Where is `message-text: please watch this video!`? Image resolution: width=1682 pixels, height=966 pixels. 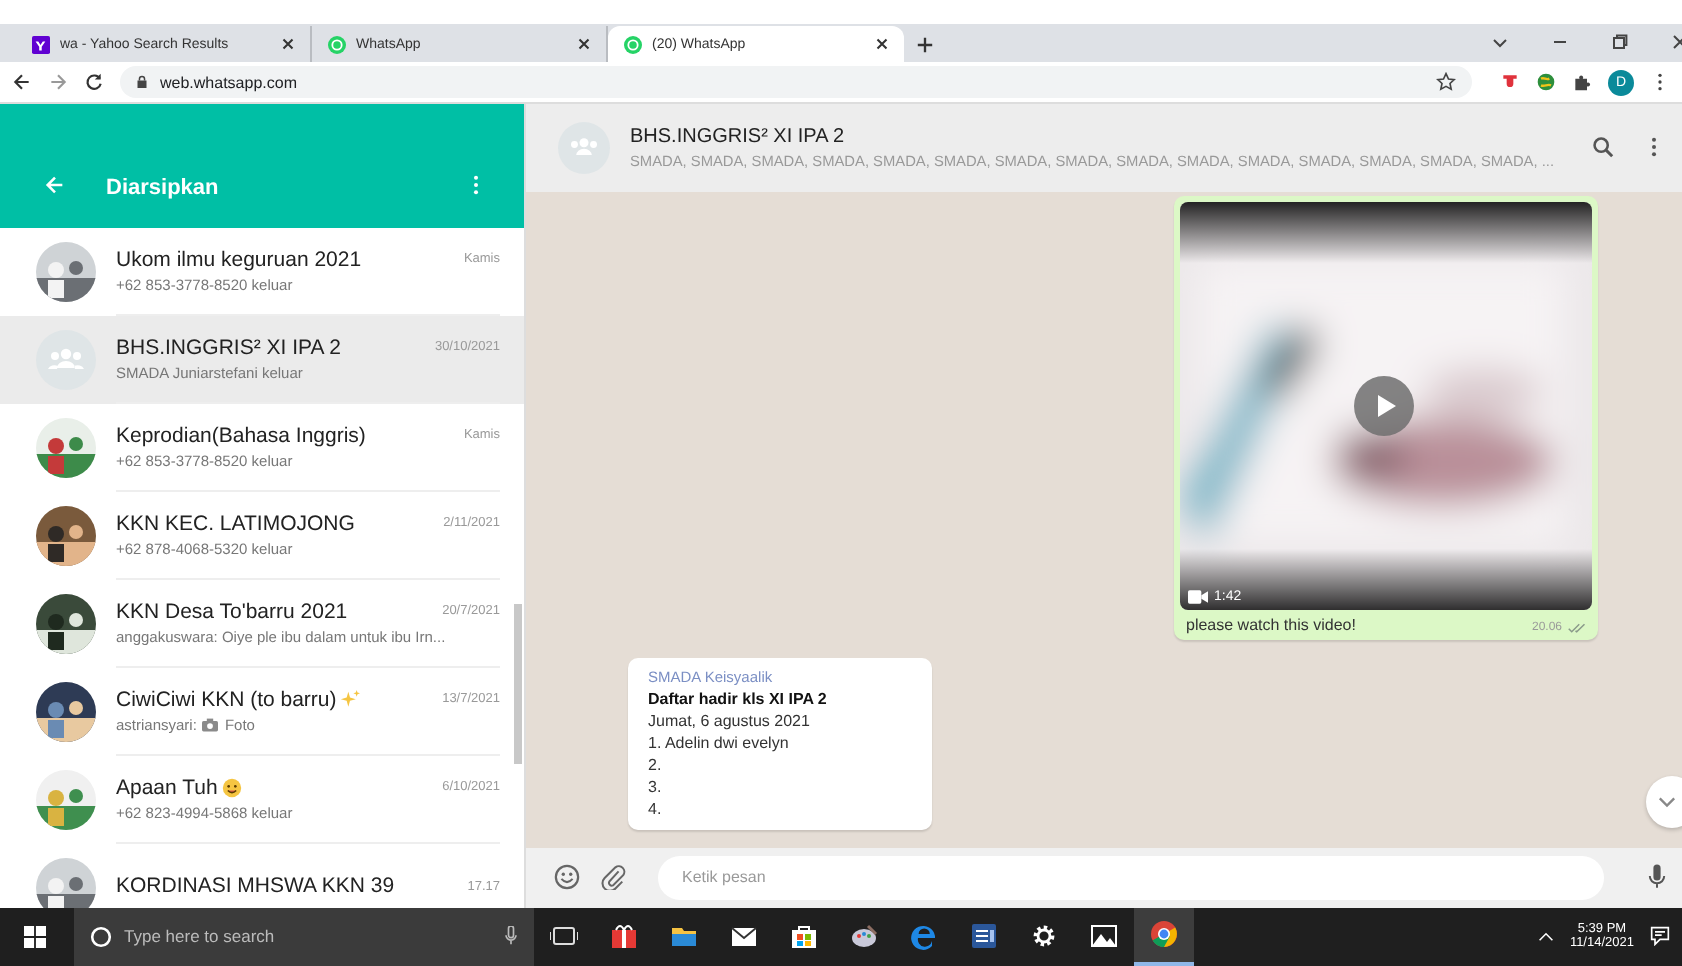 message-text: please watch this video! is located at coordinates (1272, 624).